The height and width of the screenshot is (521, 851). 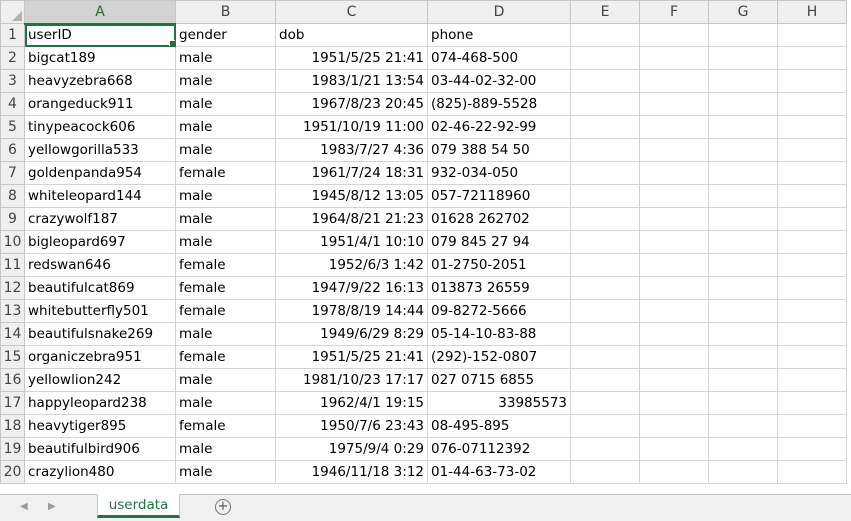 What do you see at coordinates (499, 357) in the screenshot?
I see `cell-phone: (292)-152-0807` at bounding box center [499, 357].